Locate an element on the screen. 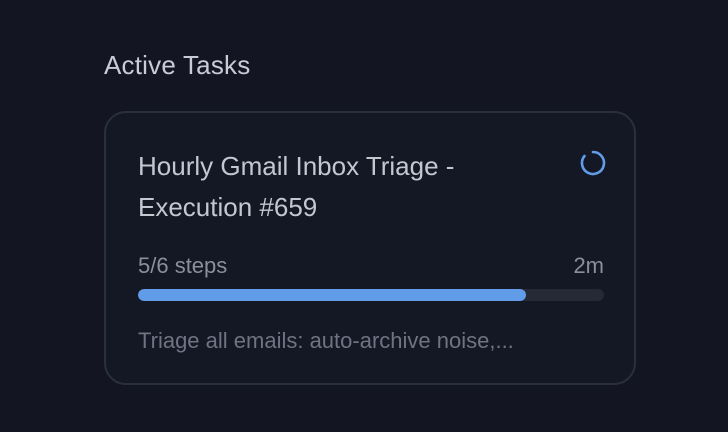  steps-count: 5/6 steps is located at coordinates (183, 265).